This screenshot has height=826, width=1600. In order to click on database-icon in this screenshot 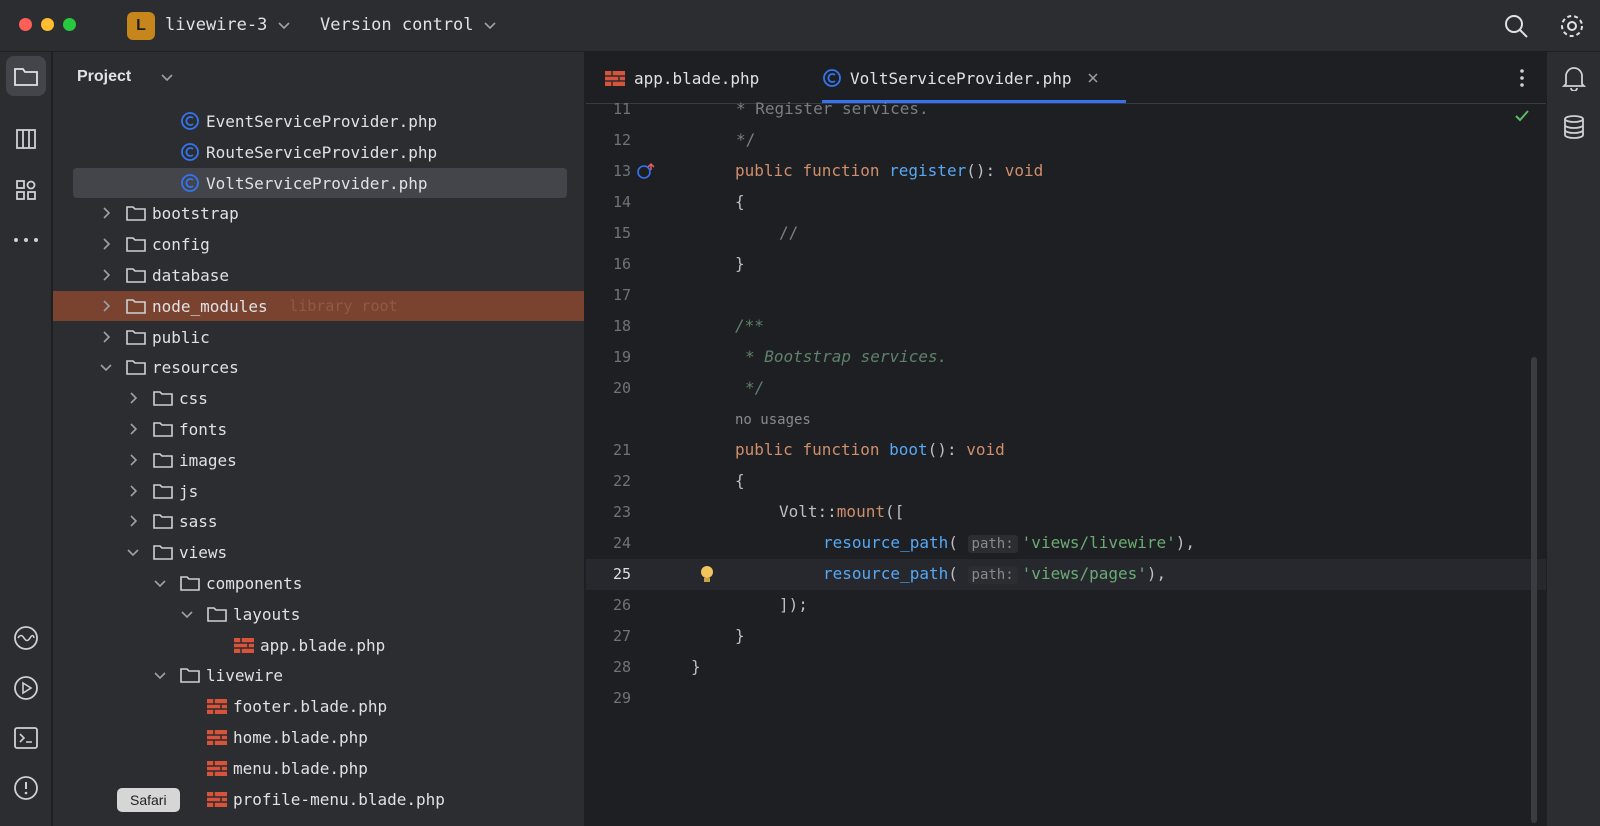, I will do `click(1574, 127)`.